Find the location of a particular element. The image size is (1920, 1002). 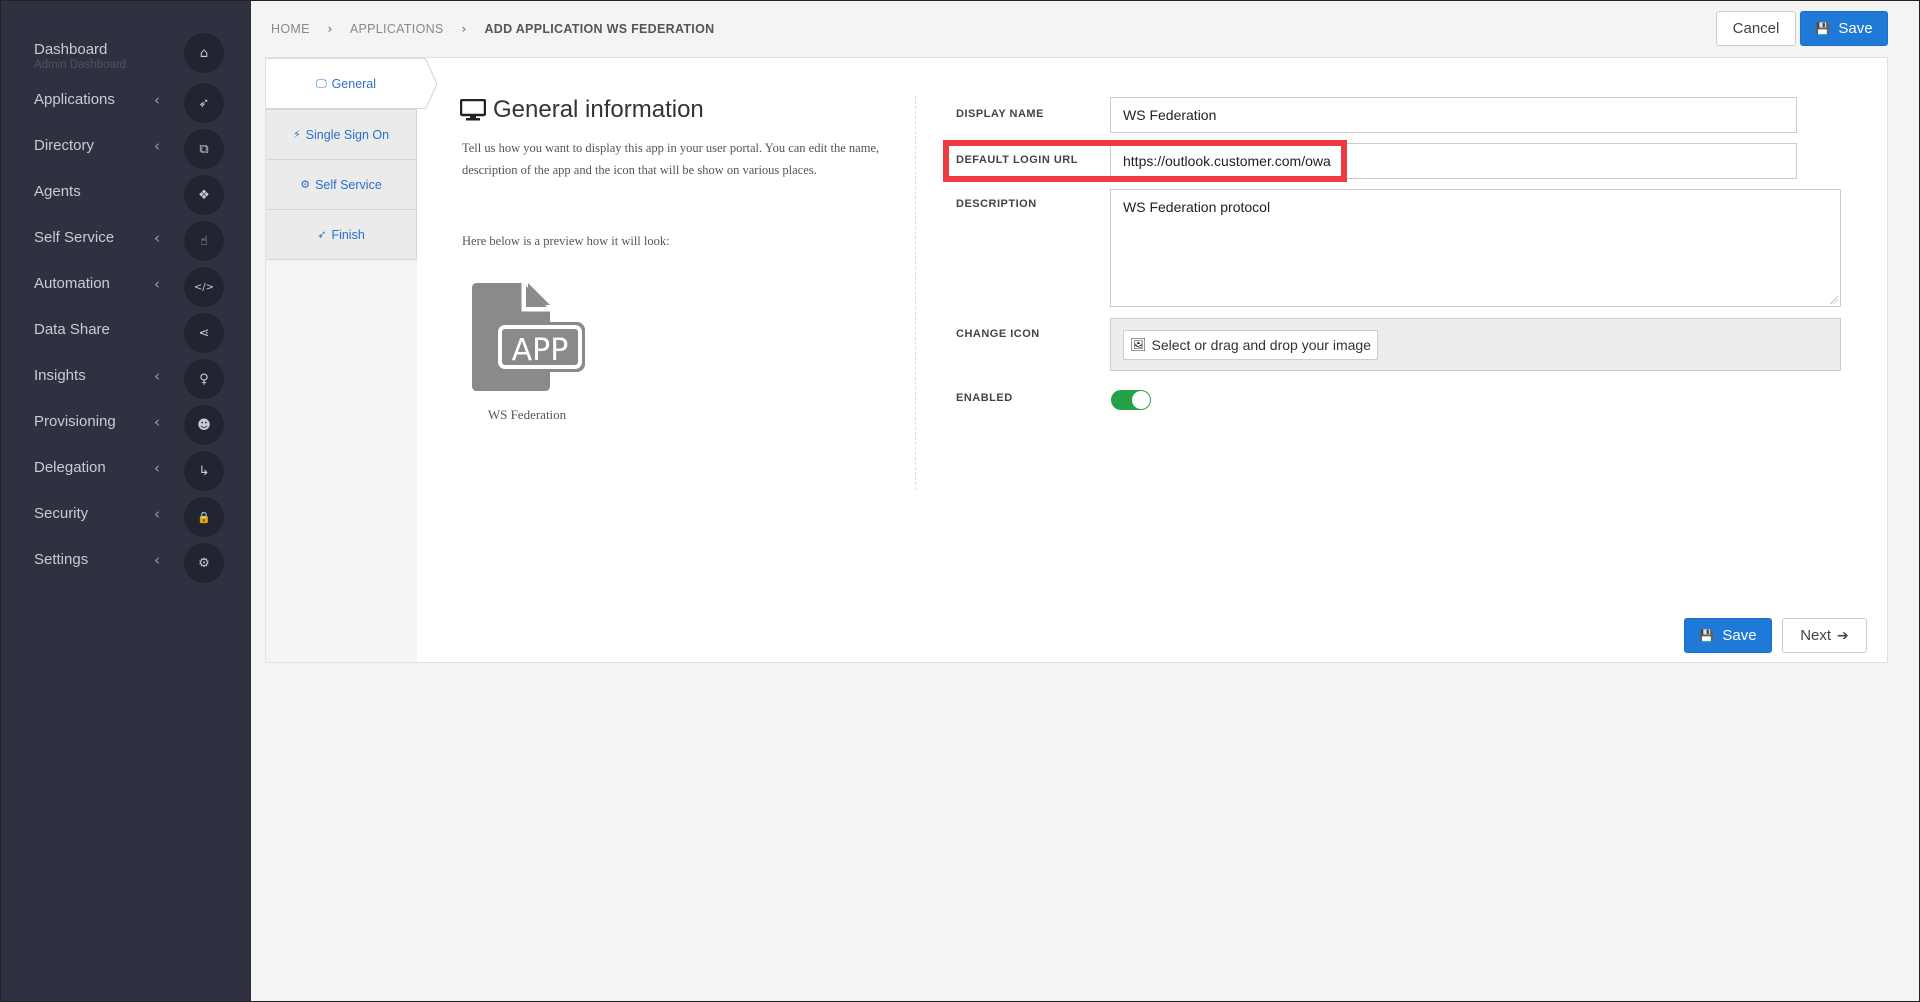

highlight-box is located at coordinates (1145, 161).